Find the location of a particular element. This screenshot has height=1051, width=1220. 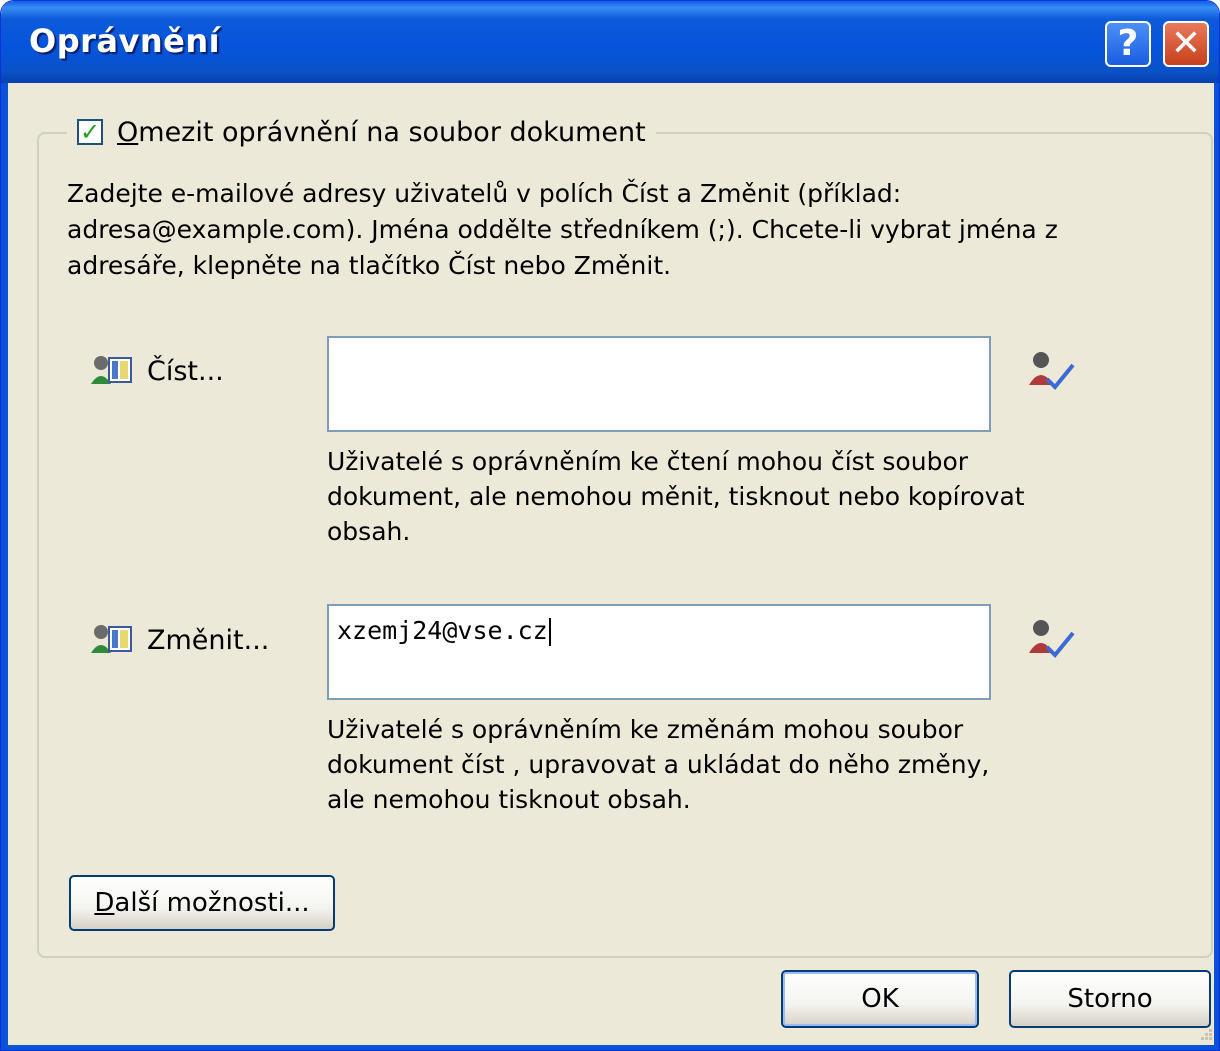

close-button: ✕ is located at coordinates (1186, 44).